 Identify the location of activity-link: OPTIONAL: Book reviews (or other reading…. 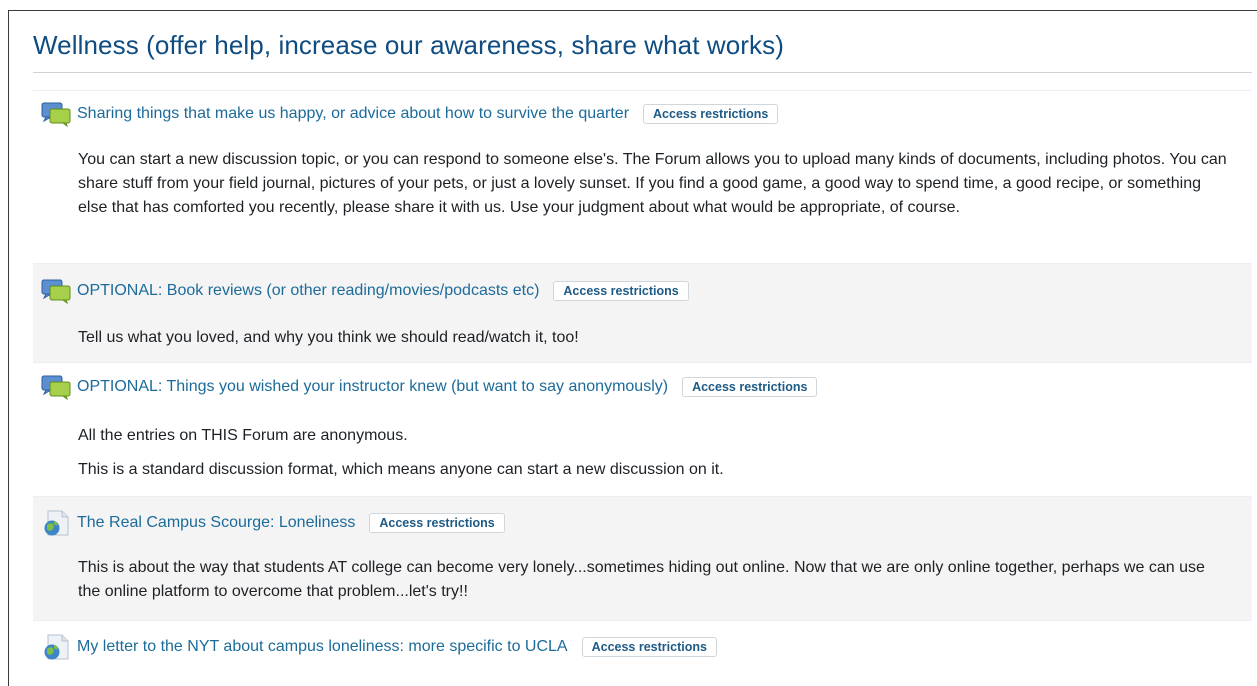
(308, 291).